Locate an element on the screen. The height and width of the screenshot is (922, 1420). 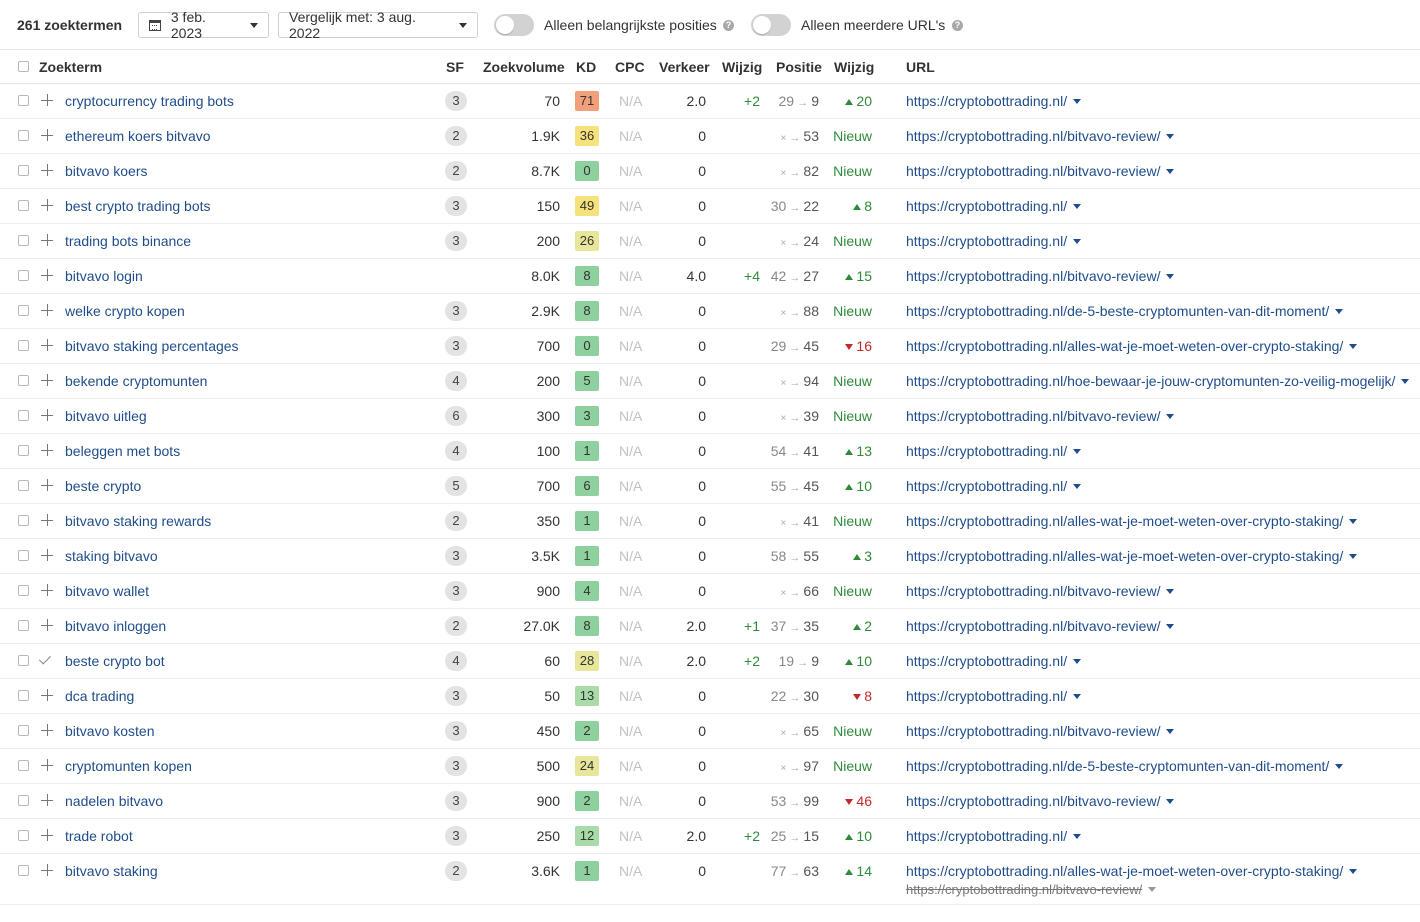
keyword-link: dca trading is located at coordinates (99, 696).